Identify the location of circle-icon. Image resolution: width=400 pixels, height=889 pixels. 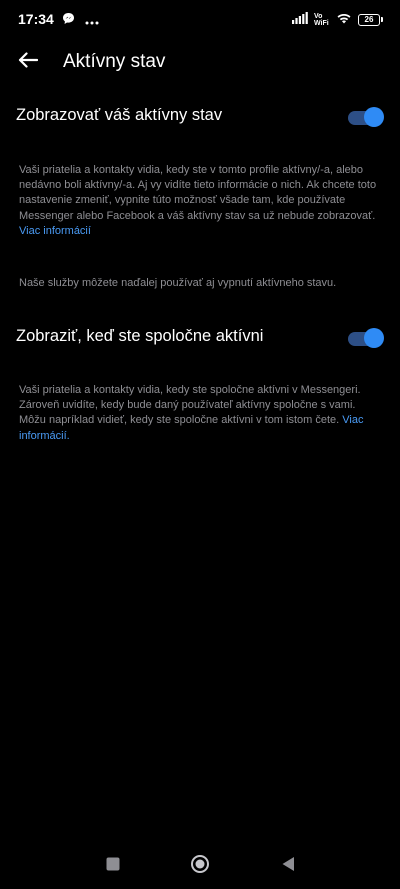
(200, 866).